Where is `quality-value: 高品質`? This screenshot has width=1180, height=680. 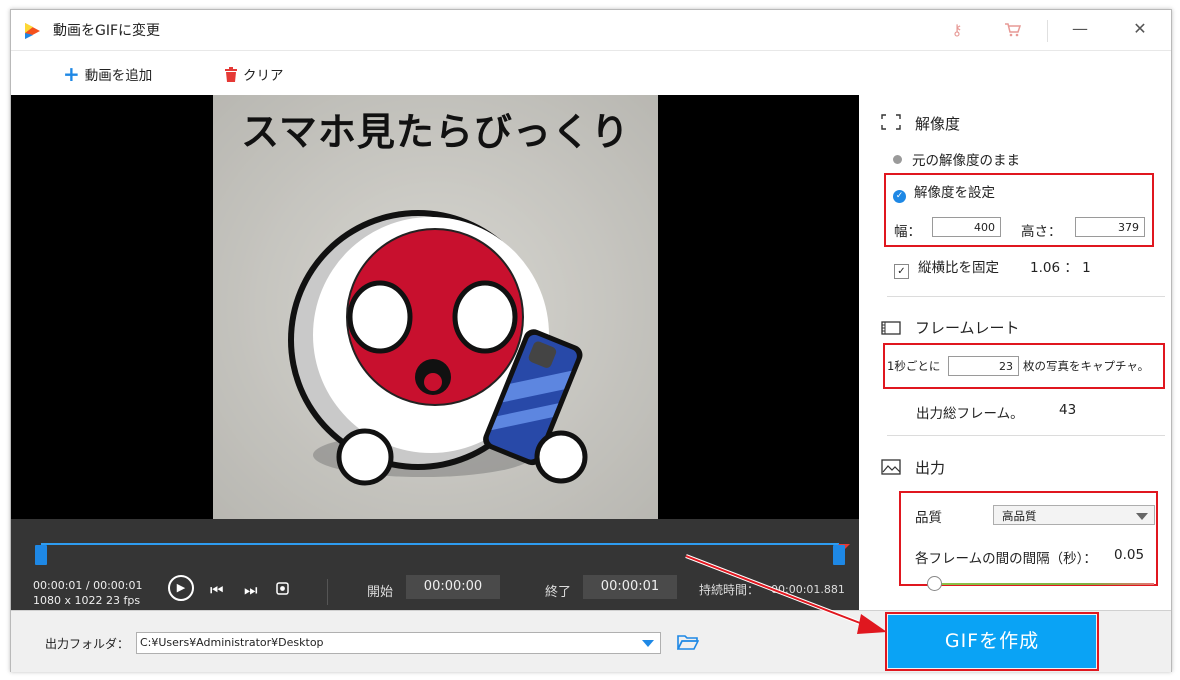 quality-value: 高品質 is located at coordinates (1019, 516).